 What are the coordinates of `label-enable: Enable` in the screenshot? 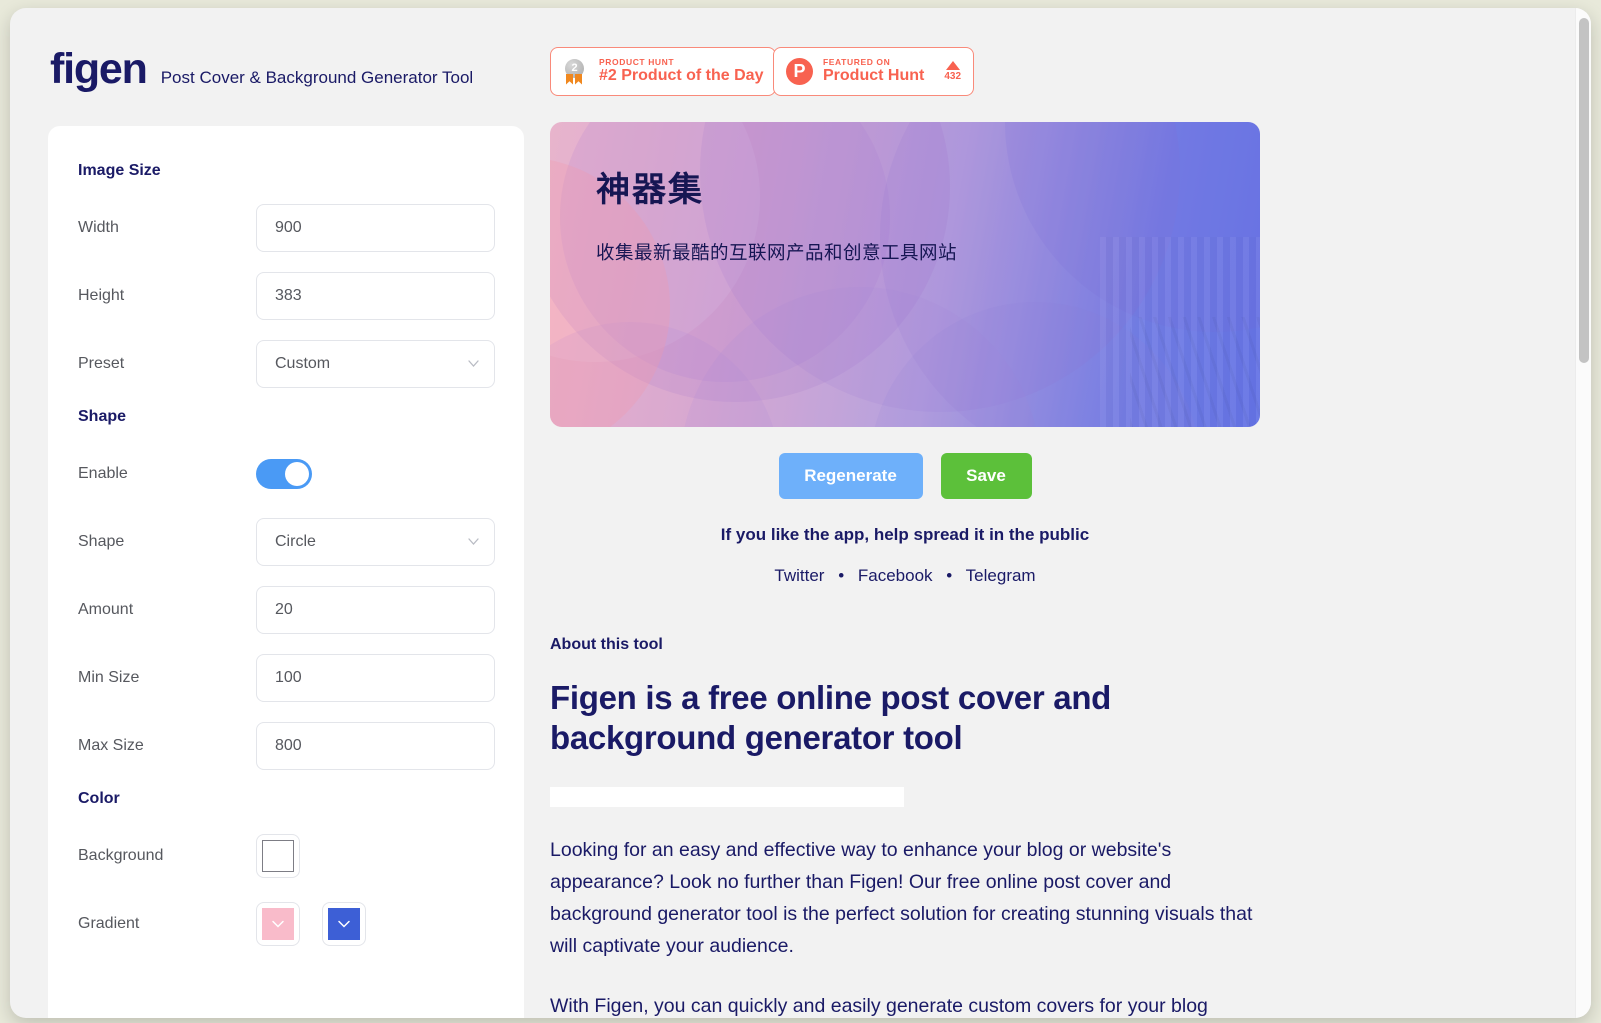 It's located at (103, 473).